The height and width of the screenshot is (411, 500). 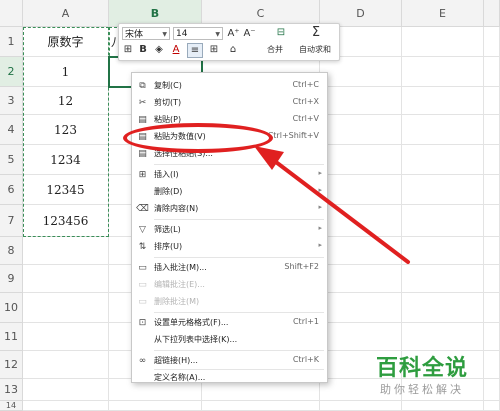 What do you see at coordinates (422, 389) in the screenshot?
I see `watermark-subtitle: 助你轻松解决` at bounding box center [422, 389].